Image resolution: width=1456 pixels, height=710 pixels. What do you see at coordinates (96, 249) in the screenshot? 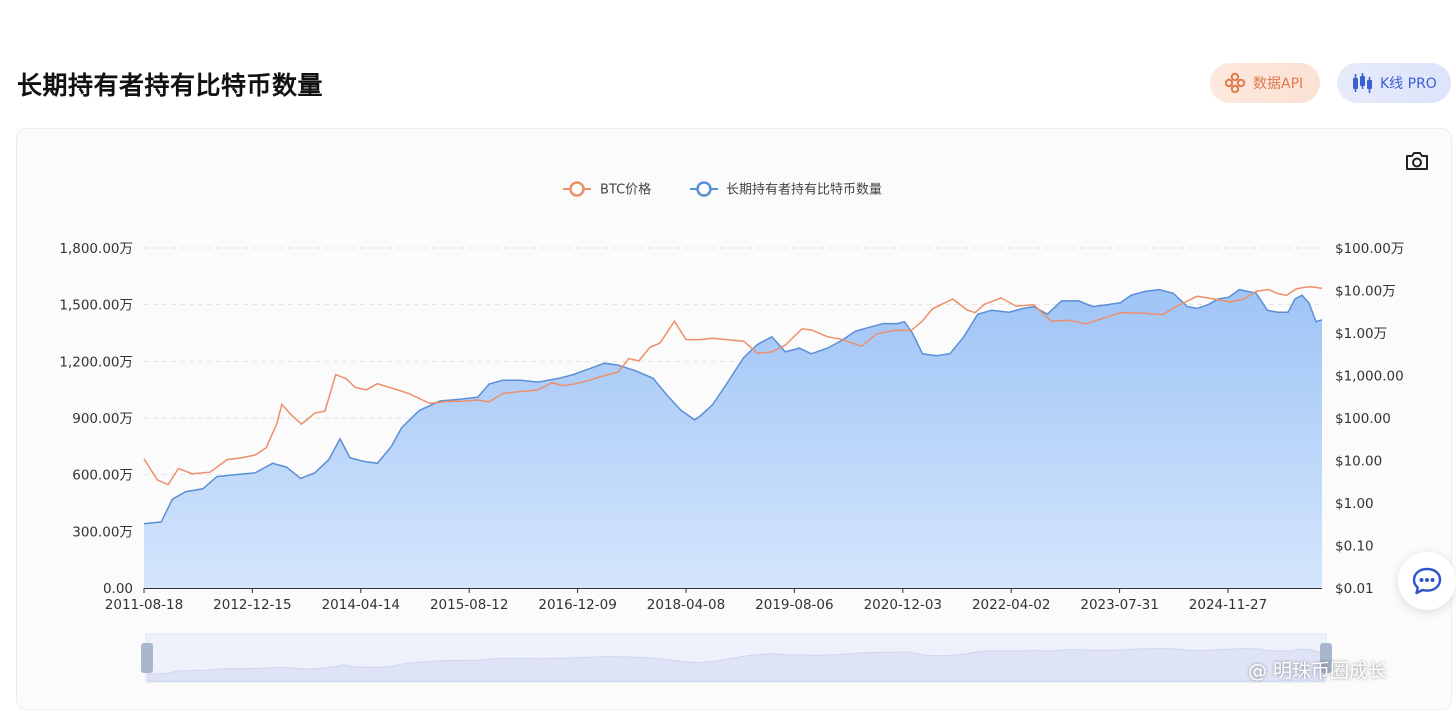
I see `y-left-tick-label: 1,800.00万` at bounding box center [96, 249].